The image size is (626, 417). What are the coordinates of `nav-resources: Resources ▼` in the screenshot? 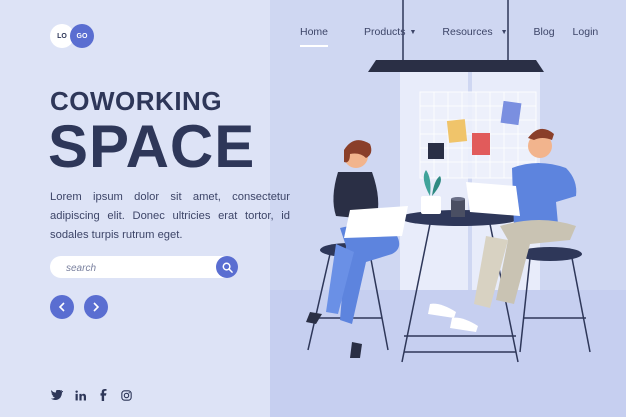 It's located at (474, 32).